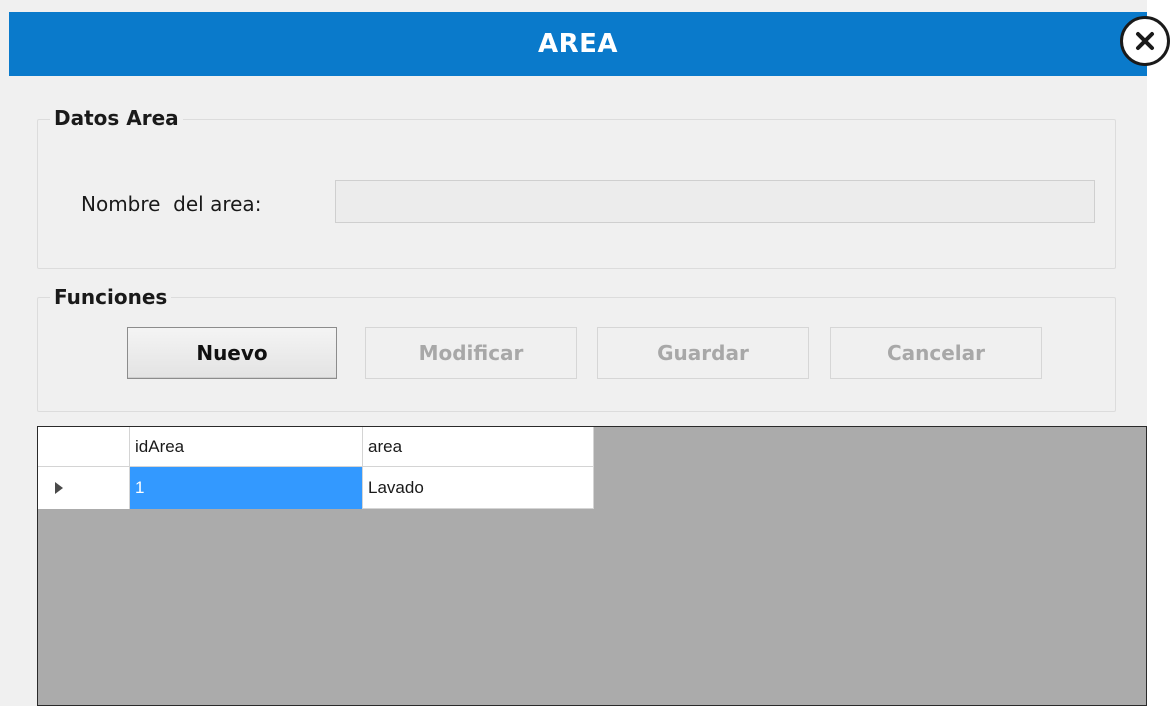  I want to click on current-row-arrow-icon, so click(59, 488).